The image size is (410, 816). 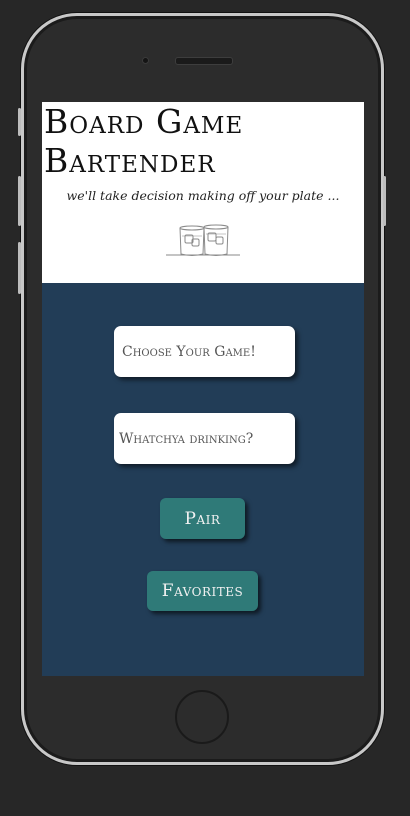 What do you see at coordinates (19, 268) in the screenshot?
I see `volume-down-button` at bounding box center [19, 268].